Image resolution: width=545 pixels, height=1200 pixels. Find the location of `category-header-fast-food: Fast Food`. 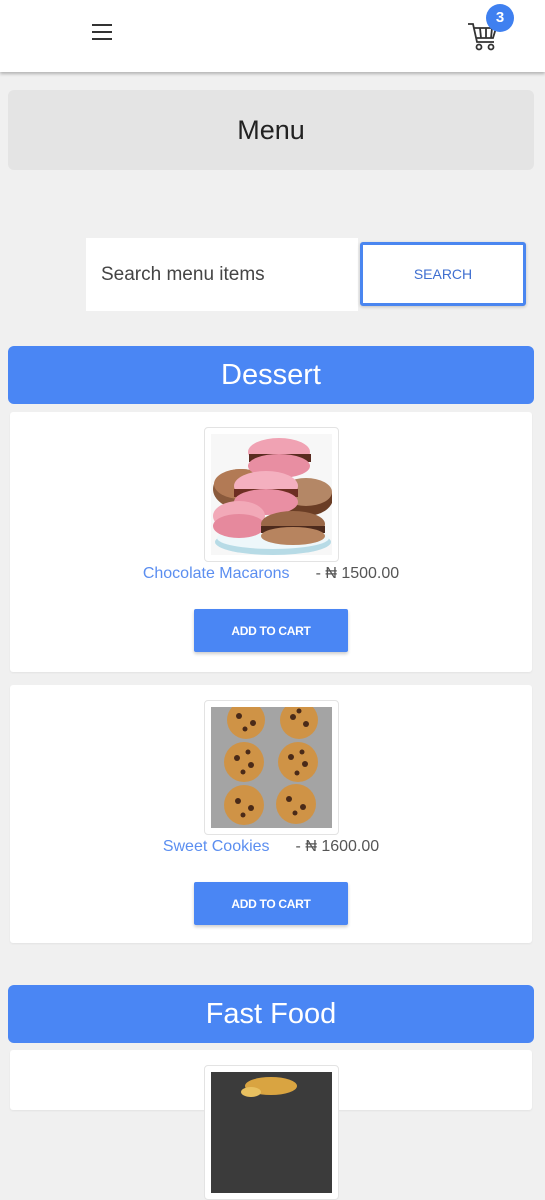

category-header-fast-food: Fast Food is located at coordinates (271, 1014).